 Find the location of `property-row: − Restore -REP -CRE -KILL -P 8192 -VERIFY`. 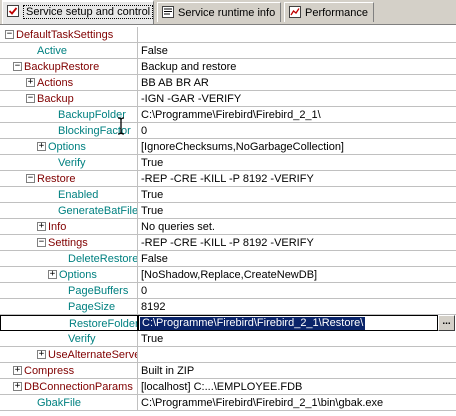

property-row: − Restore -REP -CRE -KILL -P 8192 -VERIFY is located at coordinates (228, 179).